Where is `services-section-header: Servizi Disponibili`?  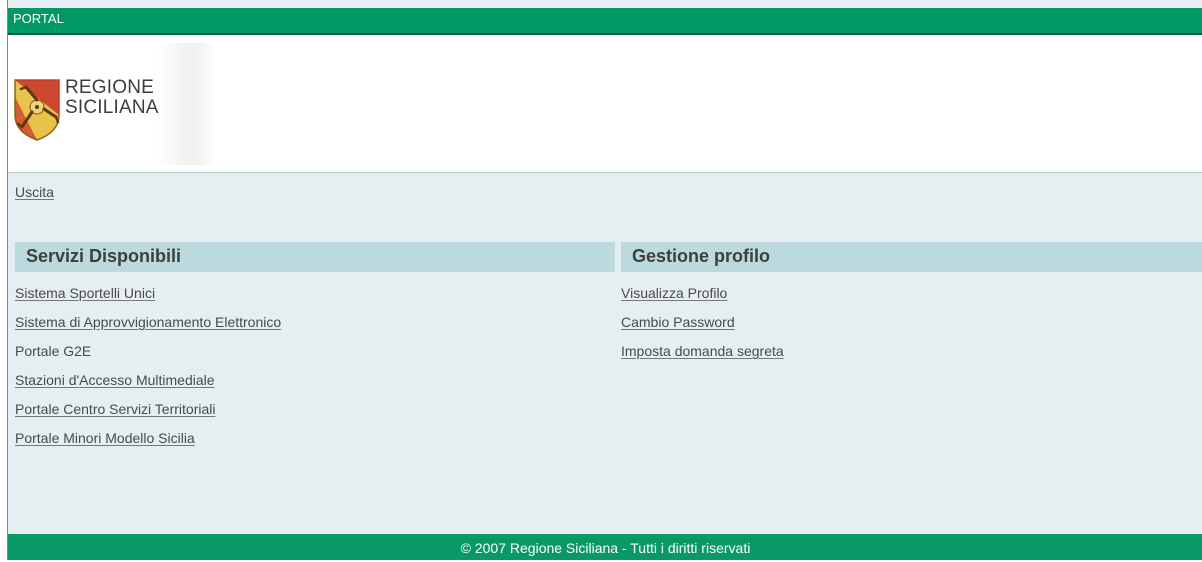 services-section-header: Servizi Disponibili is located at coordinates (315, 257).